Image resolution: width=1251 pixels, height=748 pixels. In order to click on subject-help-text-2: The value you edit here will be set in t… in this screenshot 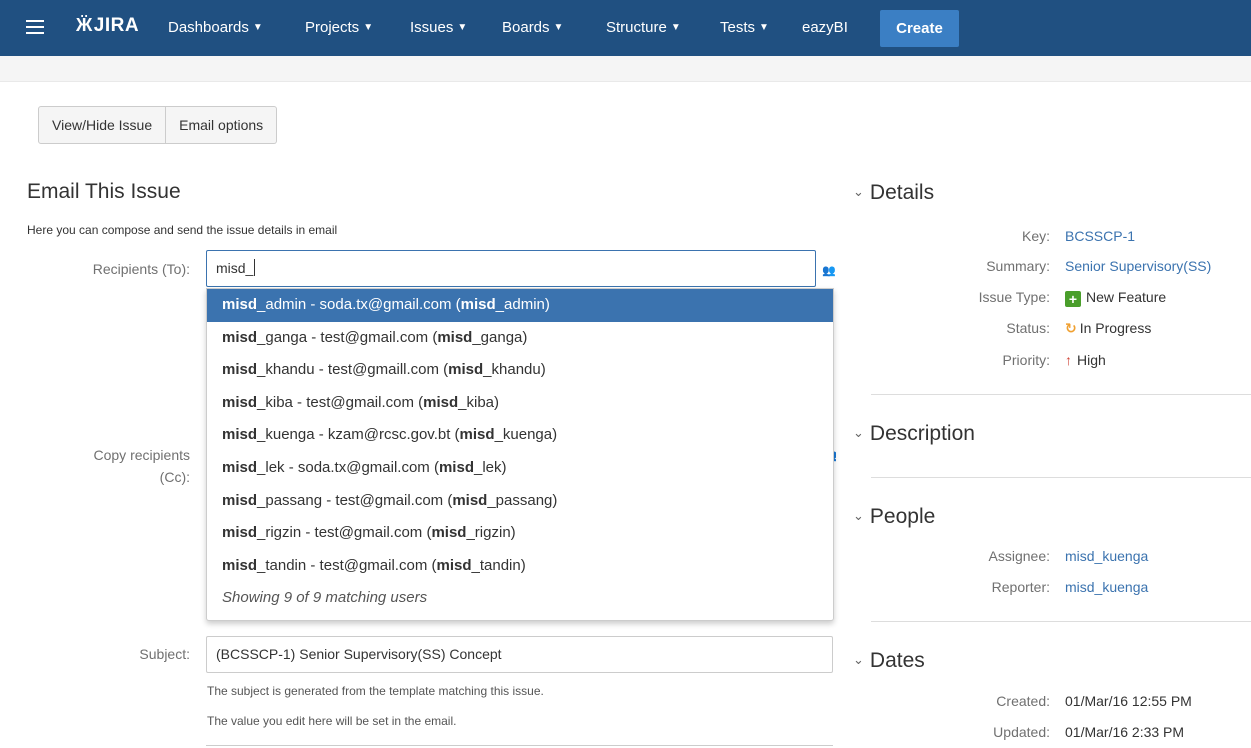, I will do `click(332, 721)`.